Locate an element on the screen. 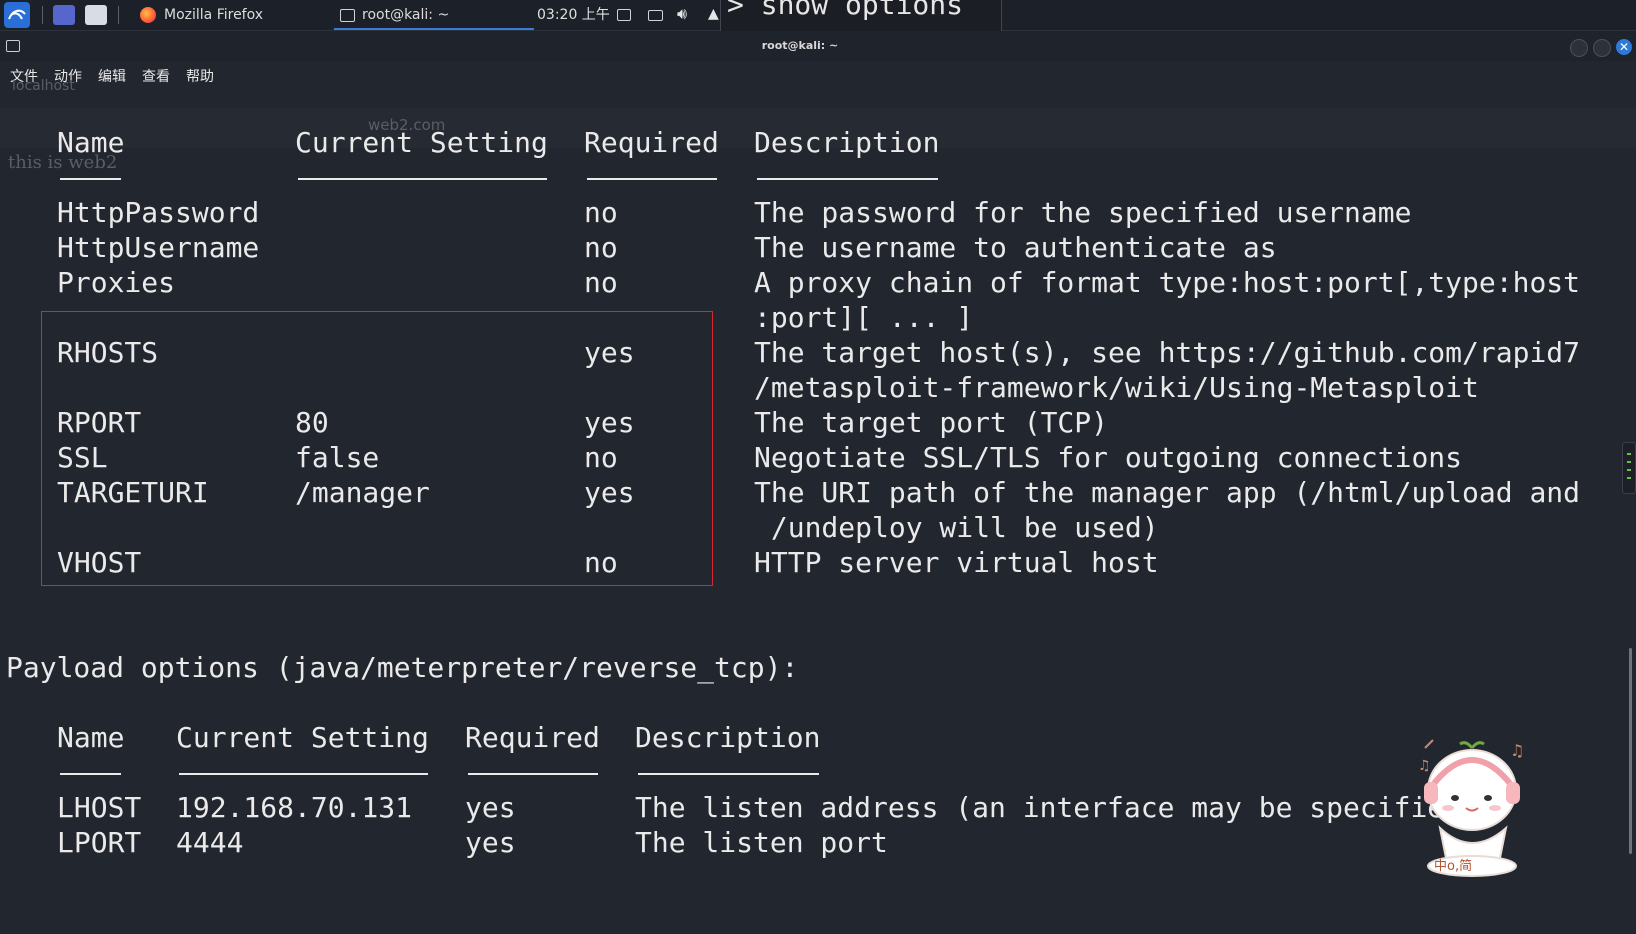 The height and width of the screenshot is (934, 1636). payload-option-name: LPORT is located at coordinates (99, 842).